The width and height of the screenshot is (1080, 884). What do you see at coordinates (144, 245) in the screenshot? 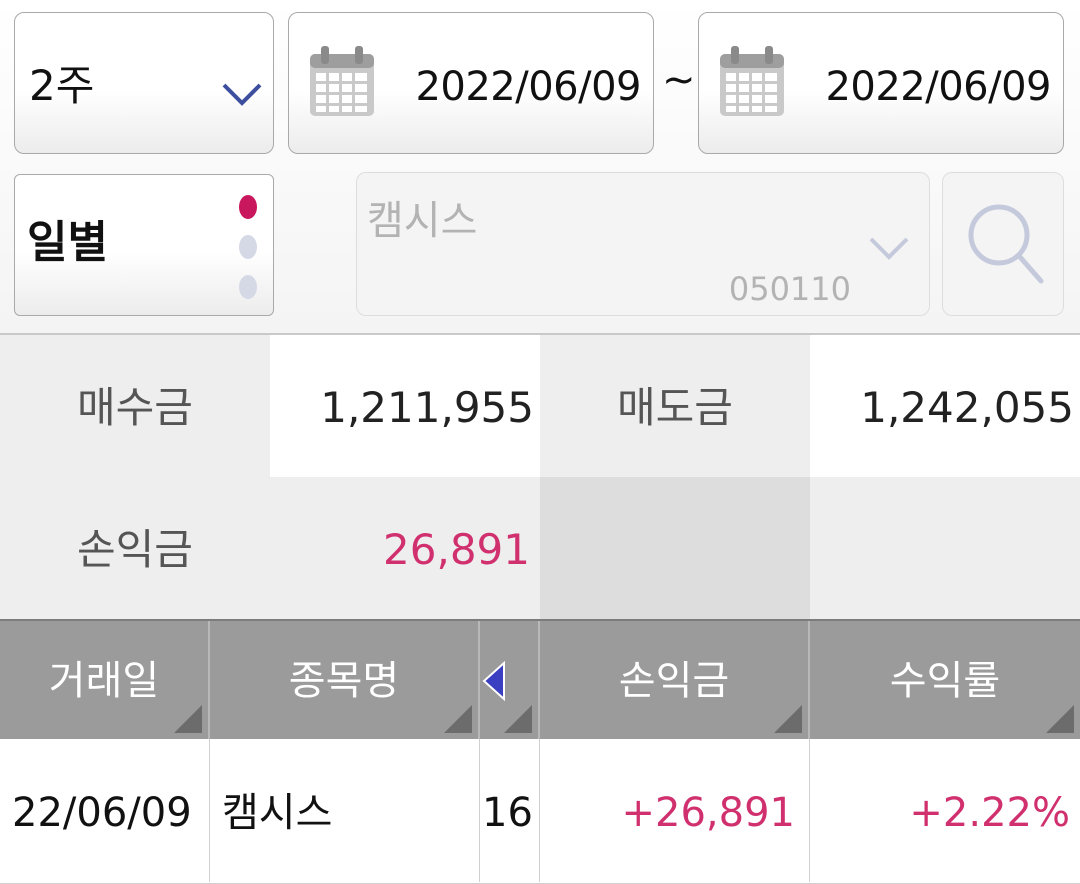
I see `frequency-selector: 일별` at bounding box center [144, 245].